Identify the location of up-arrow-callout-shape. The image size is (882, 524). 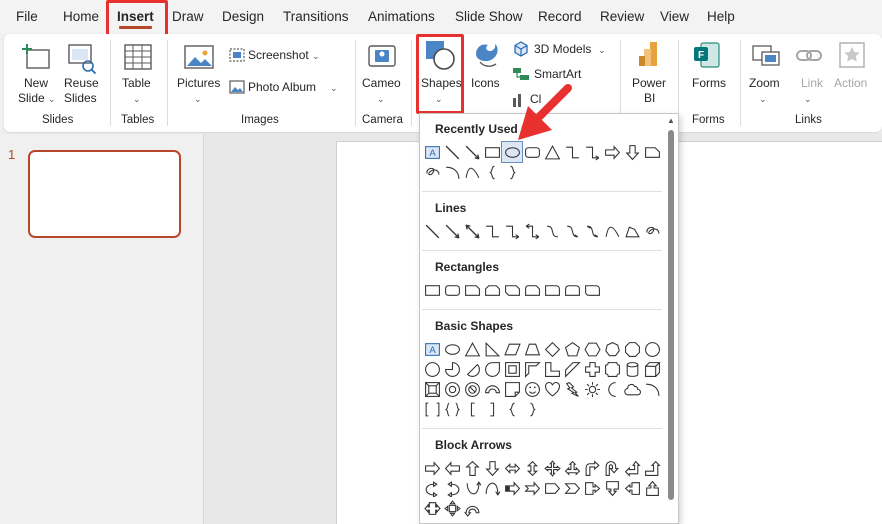
(652, 488).